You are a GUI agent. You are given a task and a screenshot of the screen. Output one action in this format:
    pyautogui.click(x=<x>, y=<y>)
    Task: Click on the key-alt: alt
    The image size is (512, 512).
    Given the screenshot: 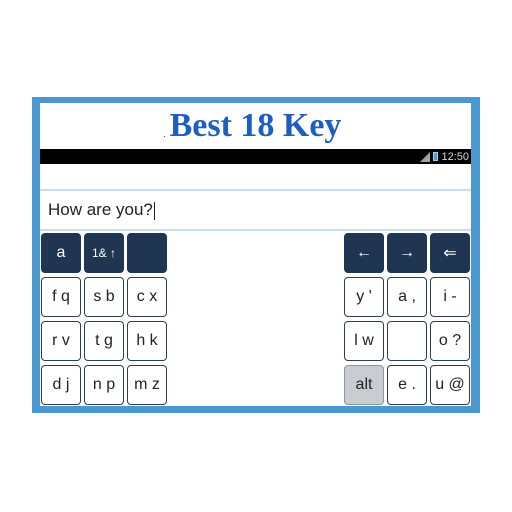 What is the action you would take?
    pyautogui.click(x=364, y=385)
    